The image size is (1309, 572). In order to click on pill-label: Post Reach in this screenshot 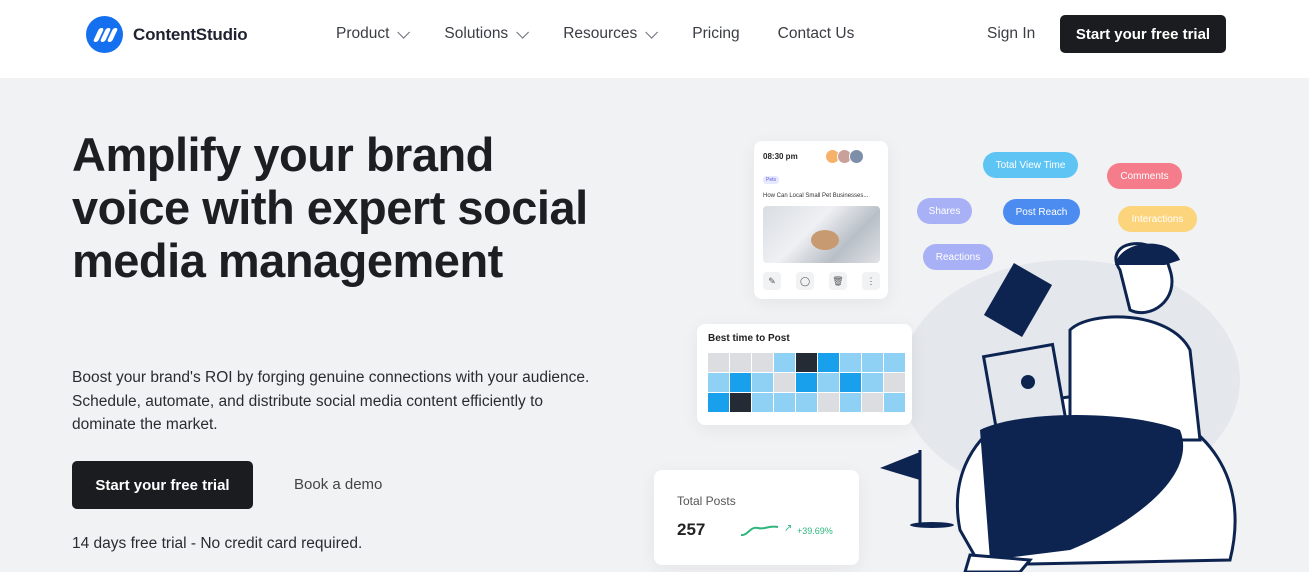, I will do `click(1041, 212)`.